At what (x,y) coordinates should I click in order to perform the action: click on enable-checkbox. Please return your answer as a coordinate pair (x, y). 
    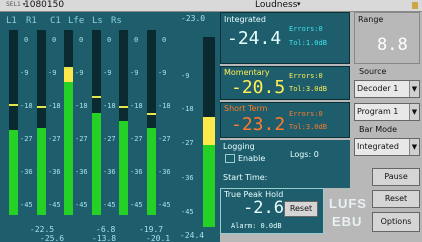
    Looking at the image, I should click on (230, 158).